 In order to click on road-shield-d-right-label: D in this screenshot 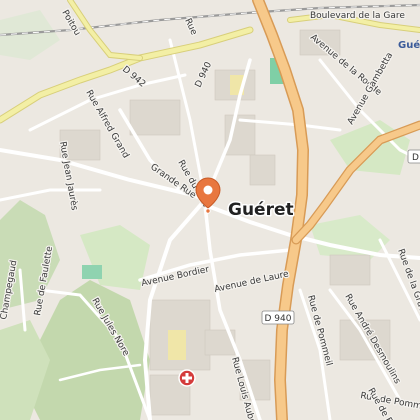, I will do `click(415, 158)`.